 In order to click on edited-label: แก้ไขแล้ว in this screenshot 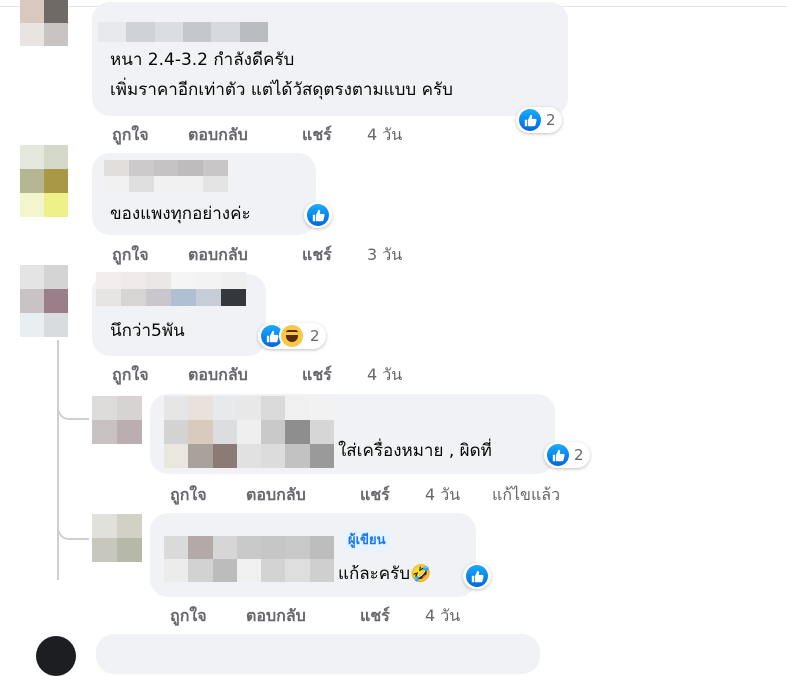, I will do `click(526, 494)`.